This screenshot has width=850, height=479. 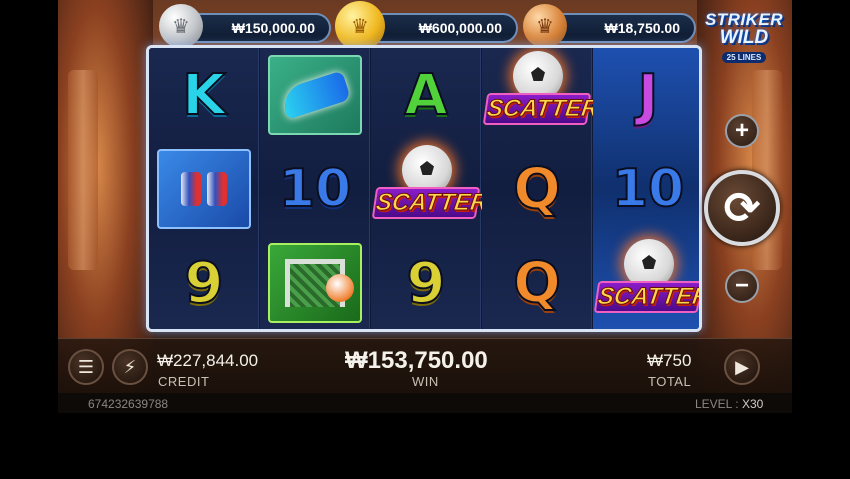 I want to click on reel-4-cell-3: Q, so click(x=537, y=282).